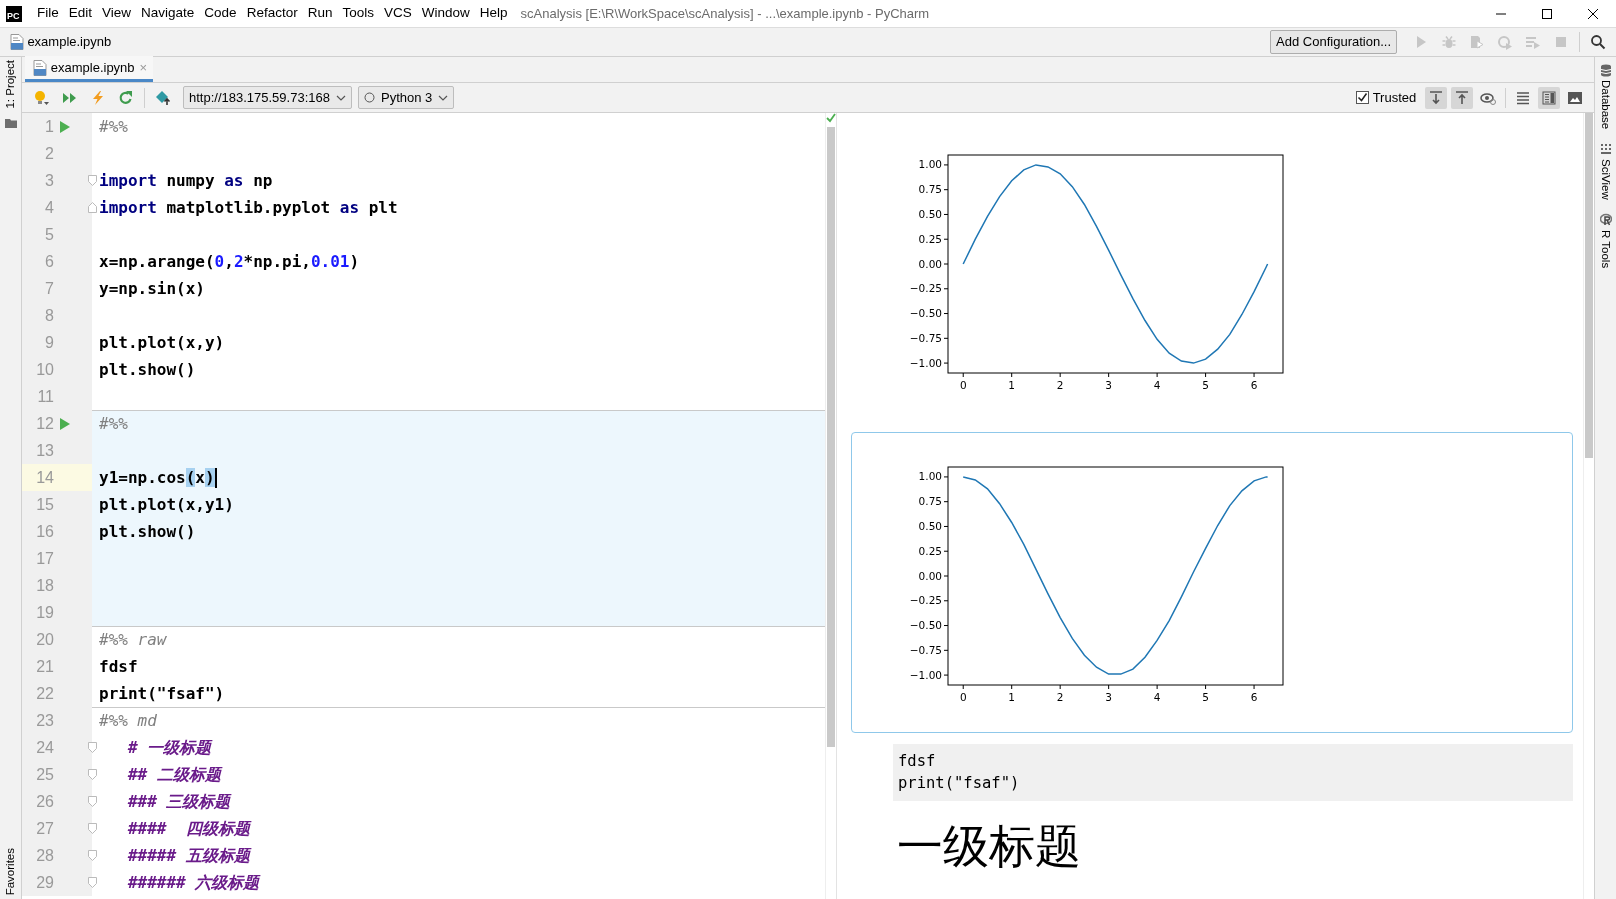 The height and width of the screenshot is (899, 1616). What do you see at coordinates (89, 69) in the screenshot?
I see `editor-tab: example.ipynb ×` at bounding box center [89, 69].